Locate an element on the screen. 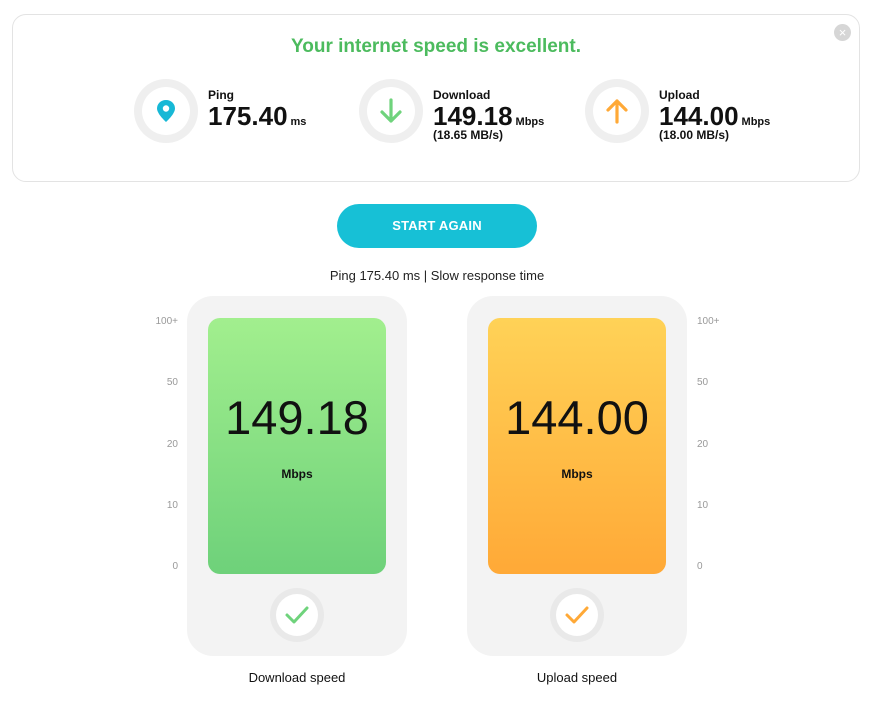 This screenshot has height=709, width=874. download-check-badge is located at coordinates (297, 615).